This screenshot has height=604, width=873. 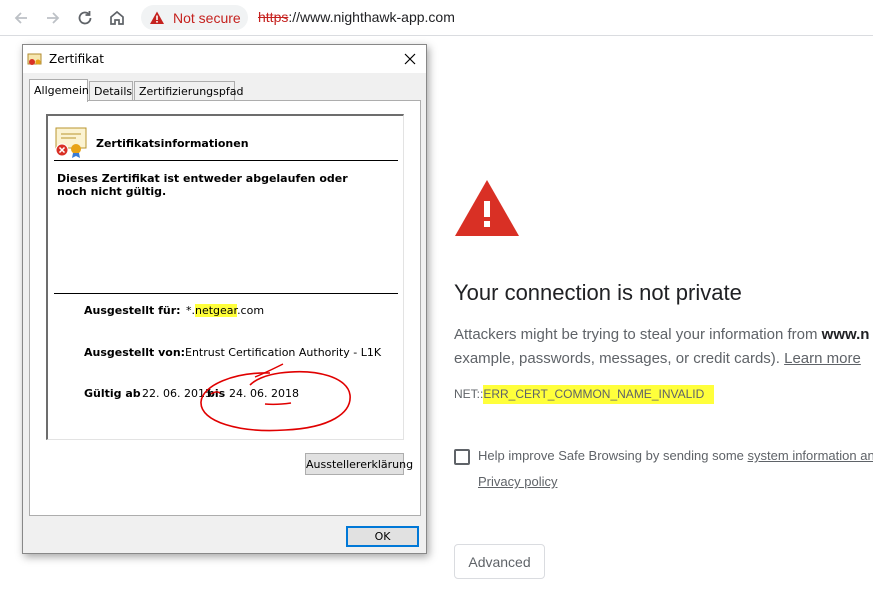 I want to click on privacy-policy-link: Privacy policy, so click(x=517, y=481).